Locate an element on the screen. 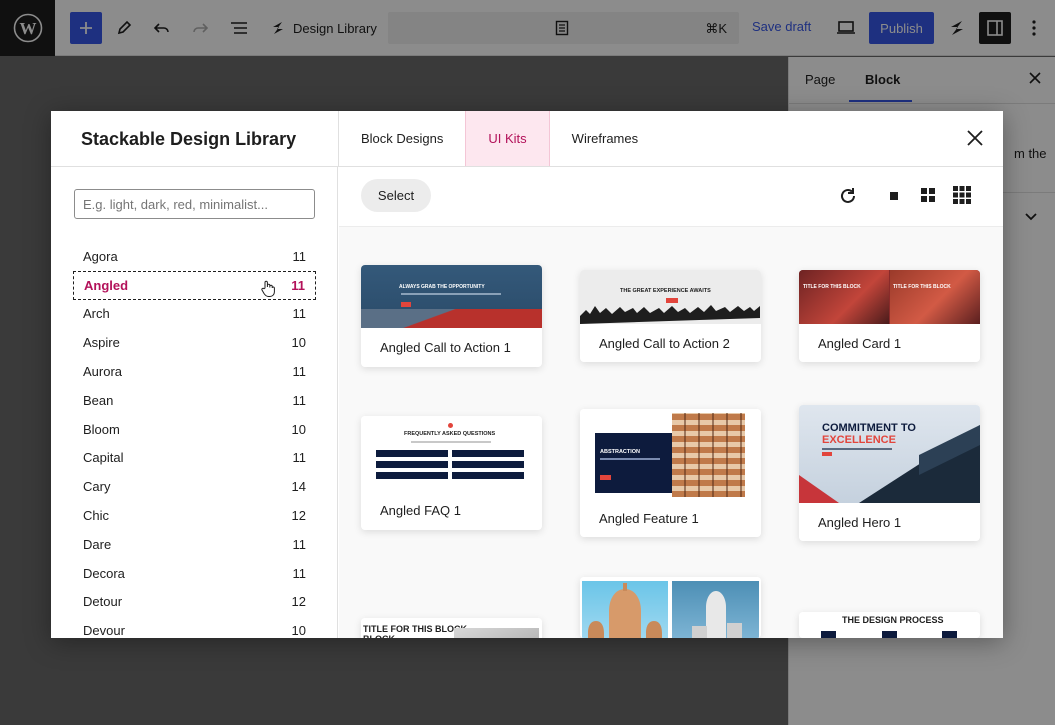 This screenshot has width=1055, height=725. two-column-view-icon is located at coordinates (928, 197).